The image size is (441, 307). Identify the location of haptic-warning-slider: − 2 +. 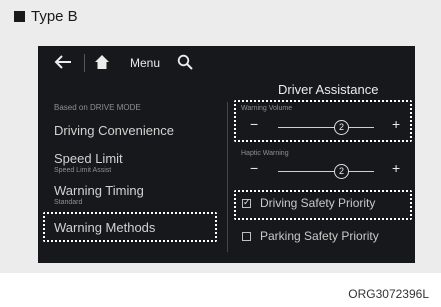
(324, 169).